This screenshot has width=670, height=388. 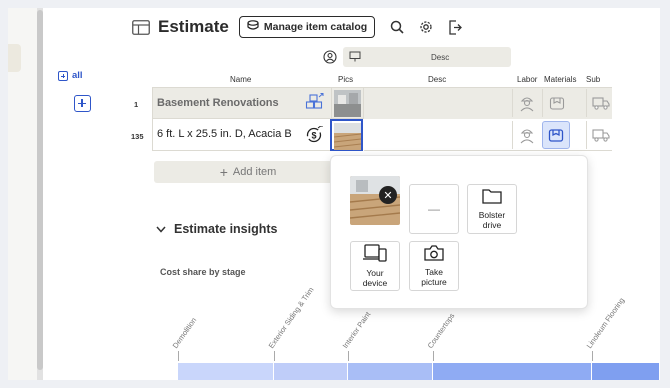 What do you see at coordinates (224, 134) in the screenshot?
I see `row-name: 6 ft. L x 25.5 in. D, Acacia B` at bounding box center [224, 134].